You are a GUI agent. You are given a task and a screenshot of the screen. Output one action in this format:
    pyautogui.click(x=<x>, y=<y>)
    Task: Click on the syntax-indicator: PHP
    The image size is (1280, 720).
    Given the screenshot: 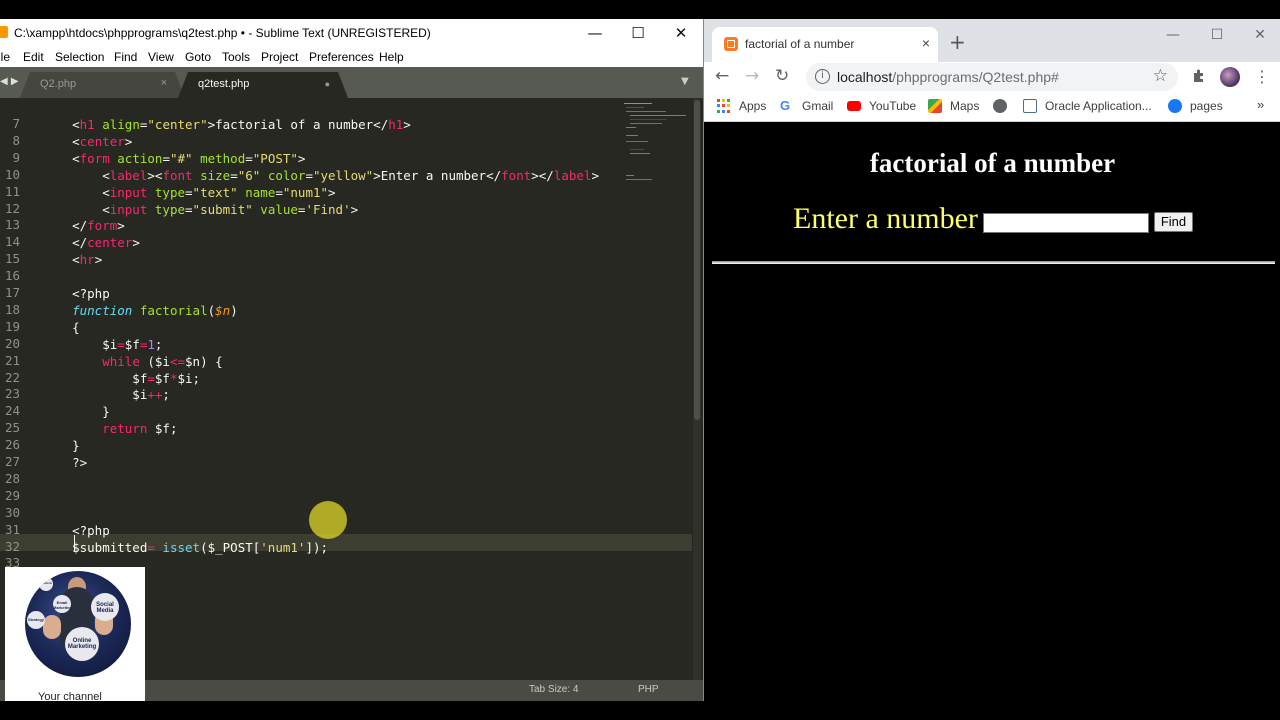 What is the action you would take?
    pyautogui.click(x=648, y=689)
    